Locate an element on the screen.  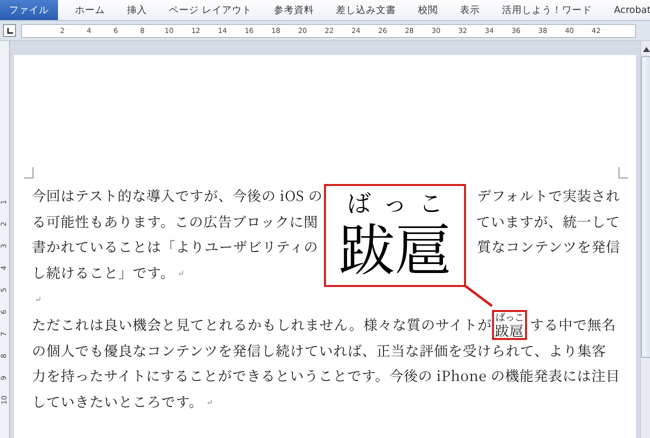
ribbon-tab: 表示 is located at coordinates (470, 10).